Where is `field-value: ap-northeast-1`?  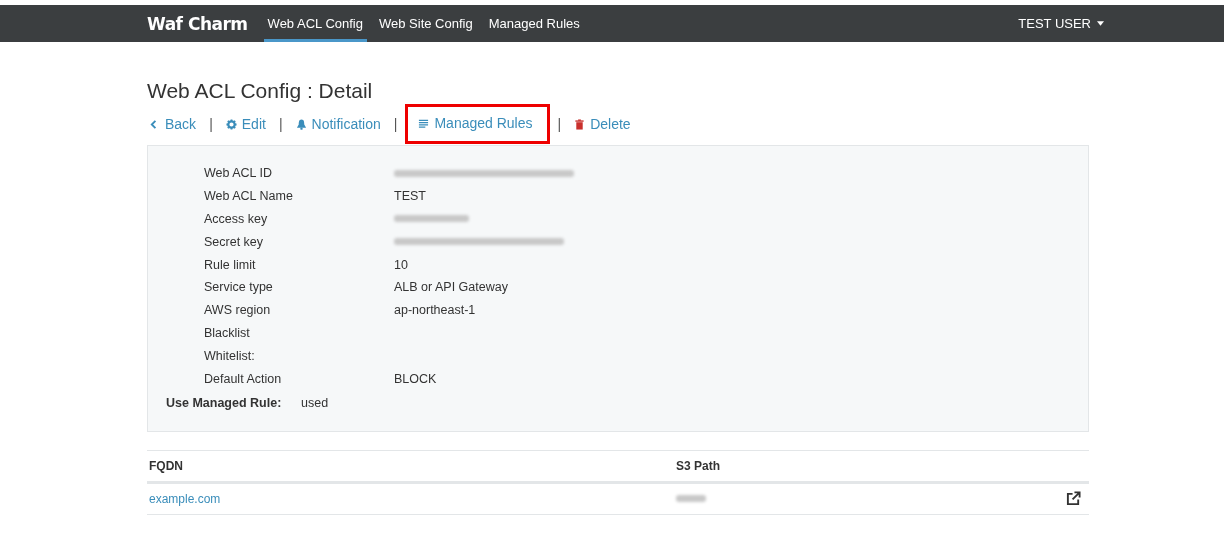 field-value: ap-northeast-1 is located at coordinates (435, 310).